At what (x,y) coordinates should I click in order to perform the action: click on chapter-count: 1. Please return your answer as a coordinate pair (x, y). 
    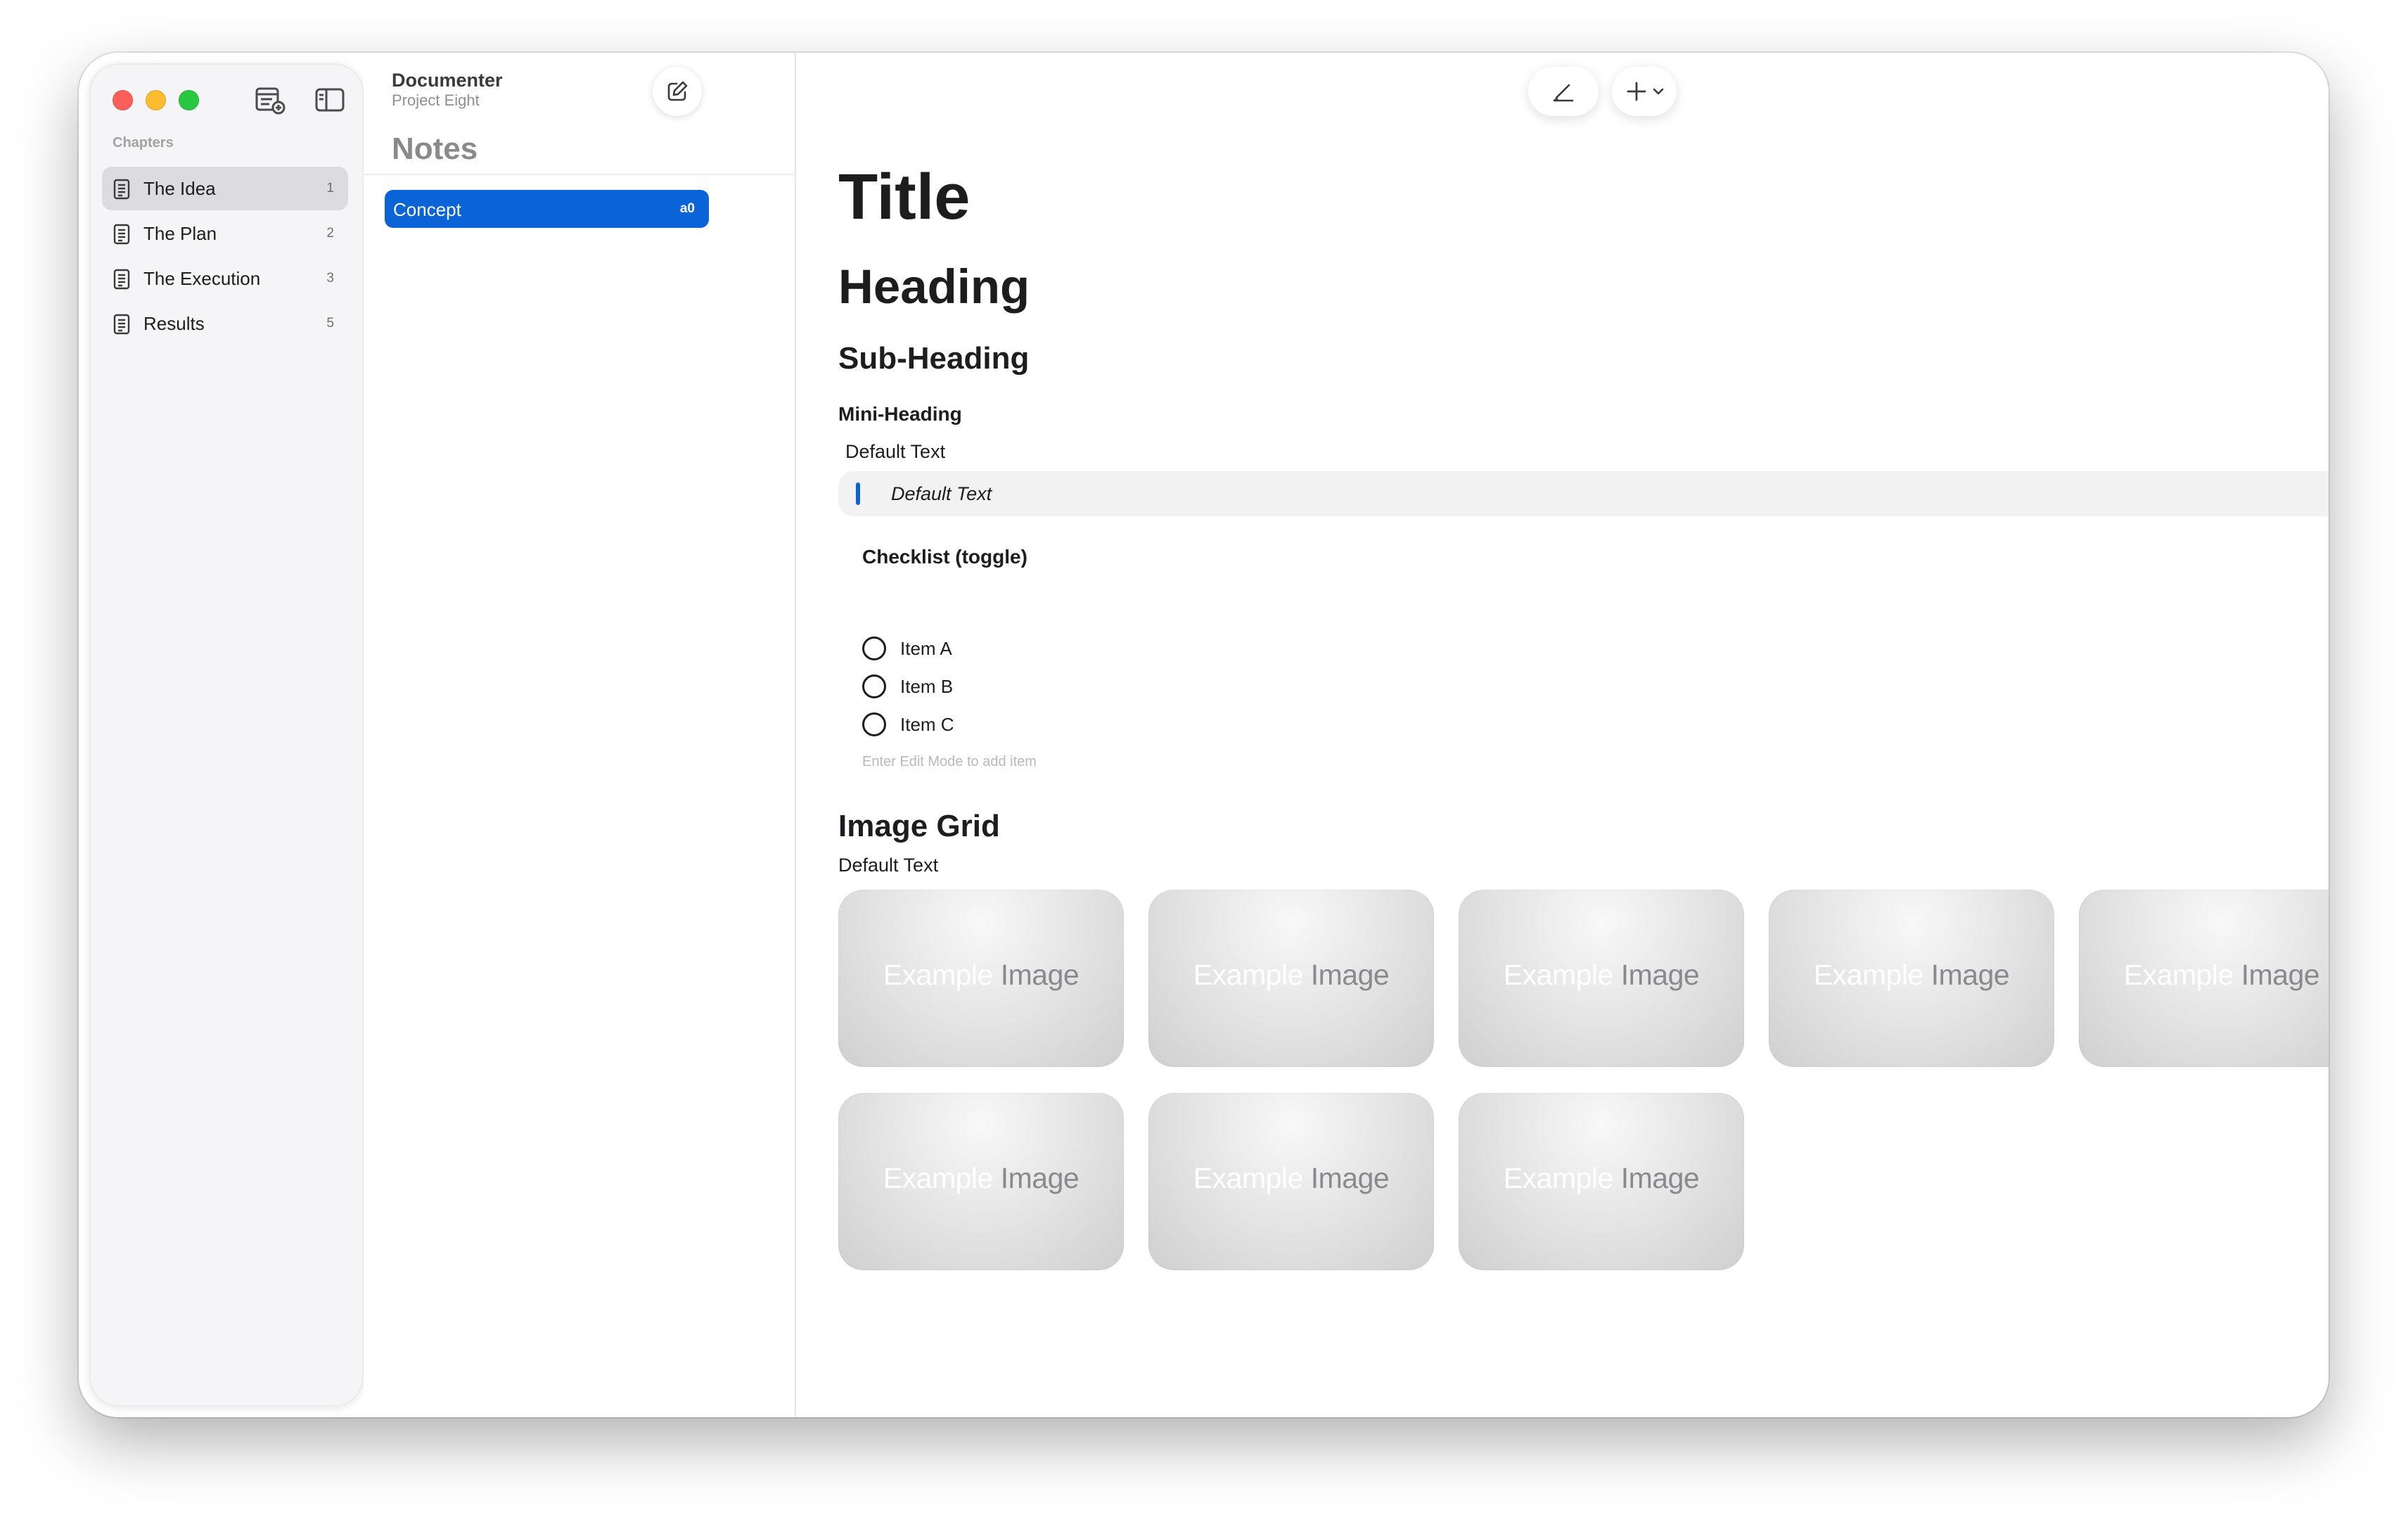
    Looking at the image, I should click on (330, 189).